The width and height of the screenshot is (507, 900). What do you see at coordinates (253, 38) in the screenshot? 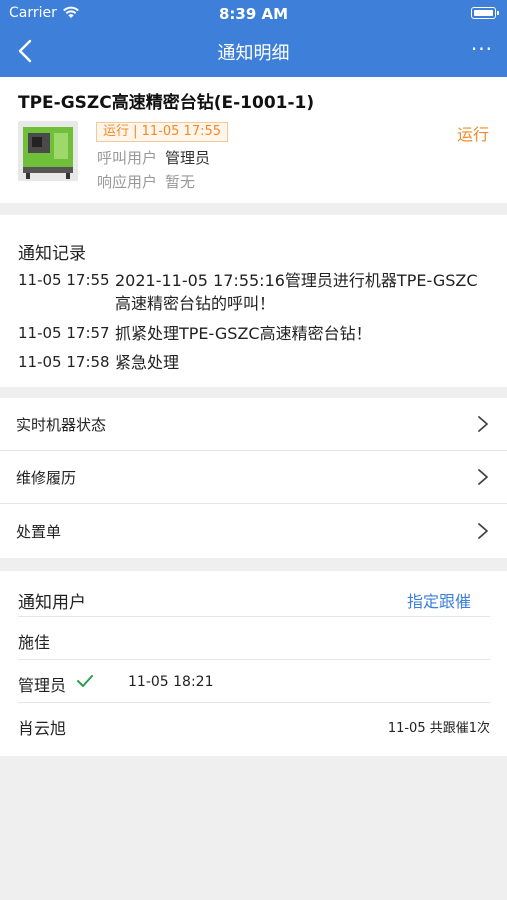
I see `header: Carrier 8:39 AM 通知明细 ···` at bounding box center [253, 38].